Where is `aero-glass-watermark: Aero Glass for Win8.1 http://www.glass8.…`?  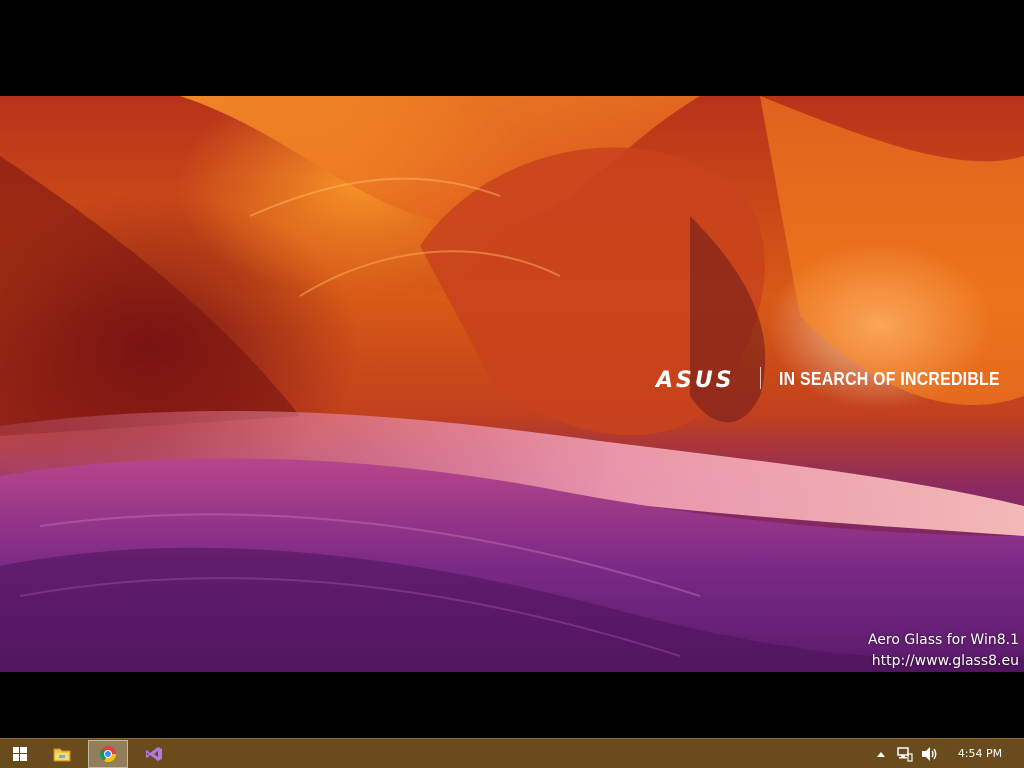
aero-glass-watermark: Aero Glass for Win8.1 http://www.glass8.… is located at coordinates (943, 651).